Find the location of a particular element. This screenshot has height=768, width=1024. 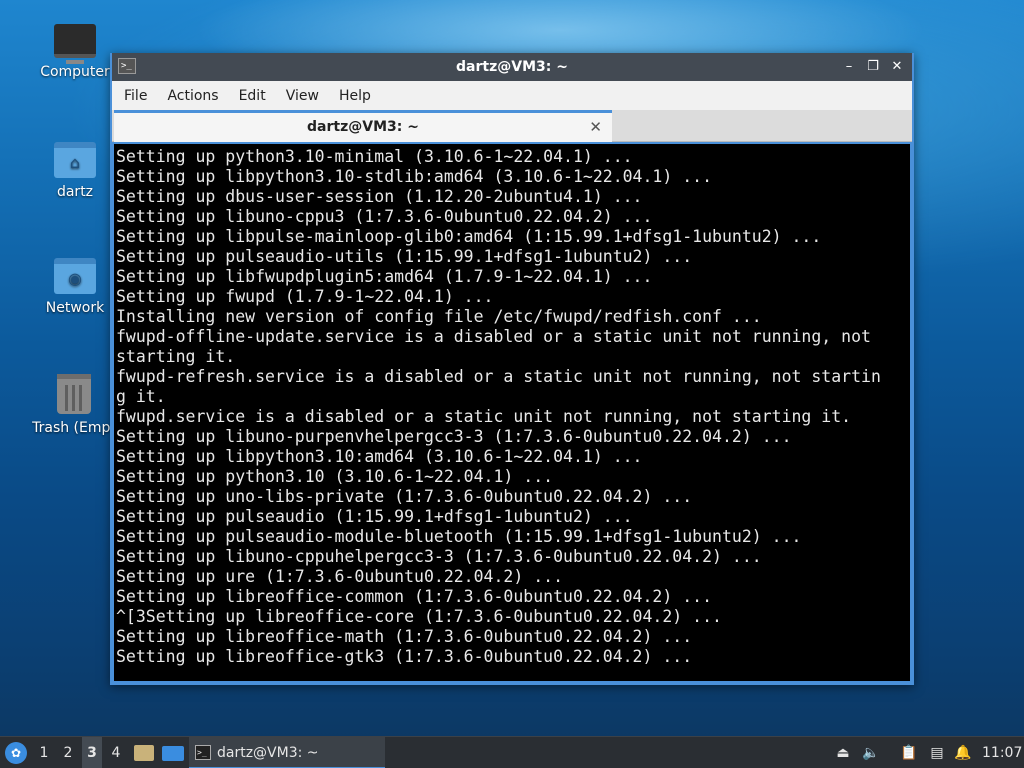

terminal-line: g it. is located at coordinates (141, 396).